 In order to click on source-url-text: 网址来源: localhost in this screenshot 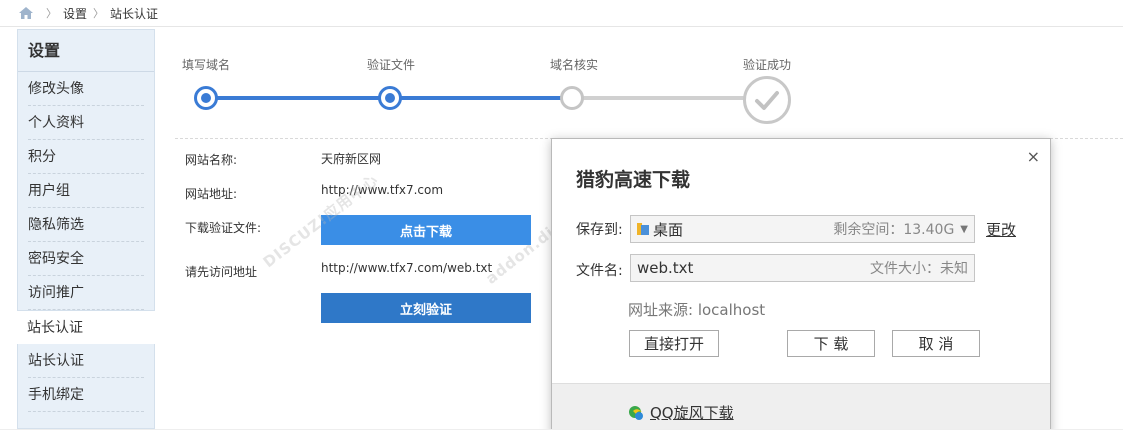, I will do `click(697, 310)`.